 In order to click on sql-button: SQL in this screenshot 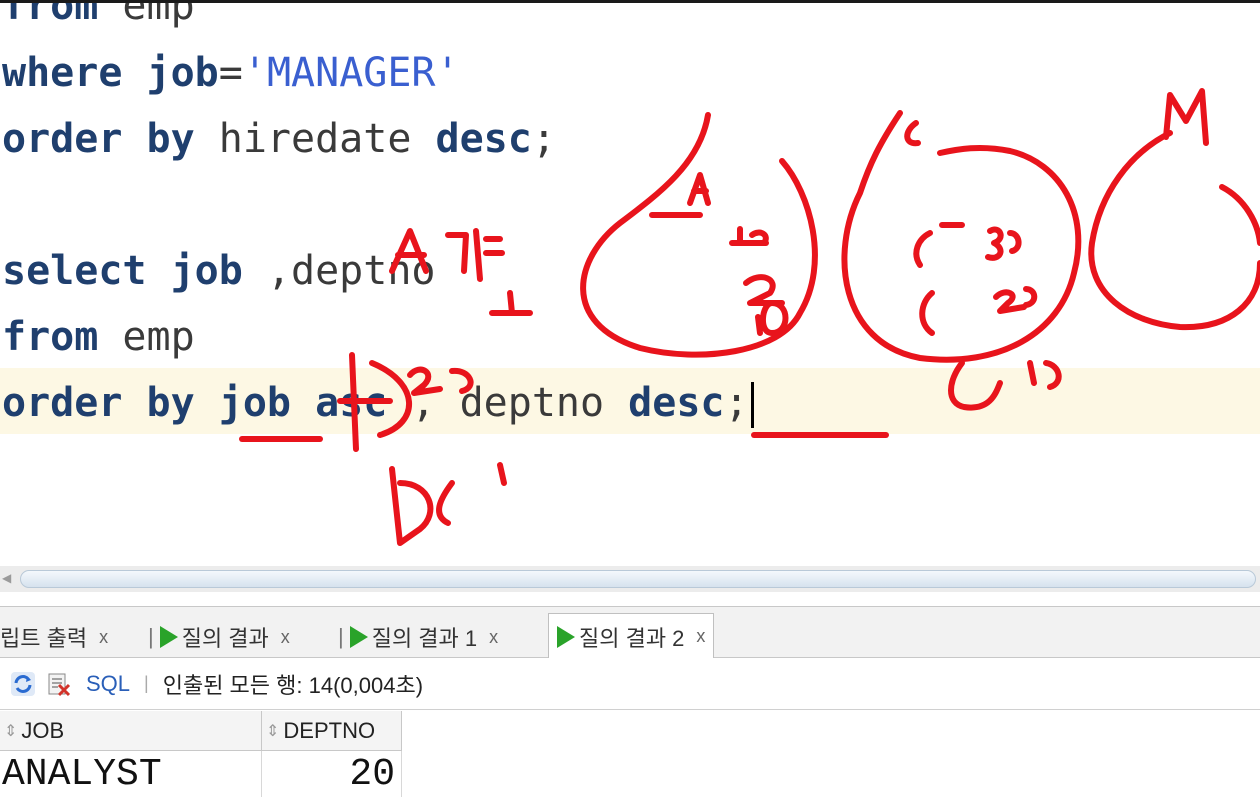, I will do `click(108, 684)`.